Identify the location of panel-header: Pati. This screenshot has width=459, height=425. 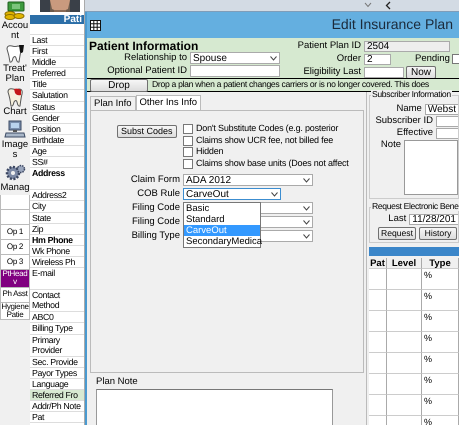
(57, 19).